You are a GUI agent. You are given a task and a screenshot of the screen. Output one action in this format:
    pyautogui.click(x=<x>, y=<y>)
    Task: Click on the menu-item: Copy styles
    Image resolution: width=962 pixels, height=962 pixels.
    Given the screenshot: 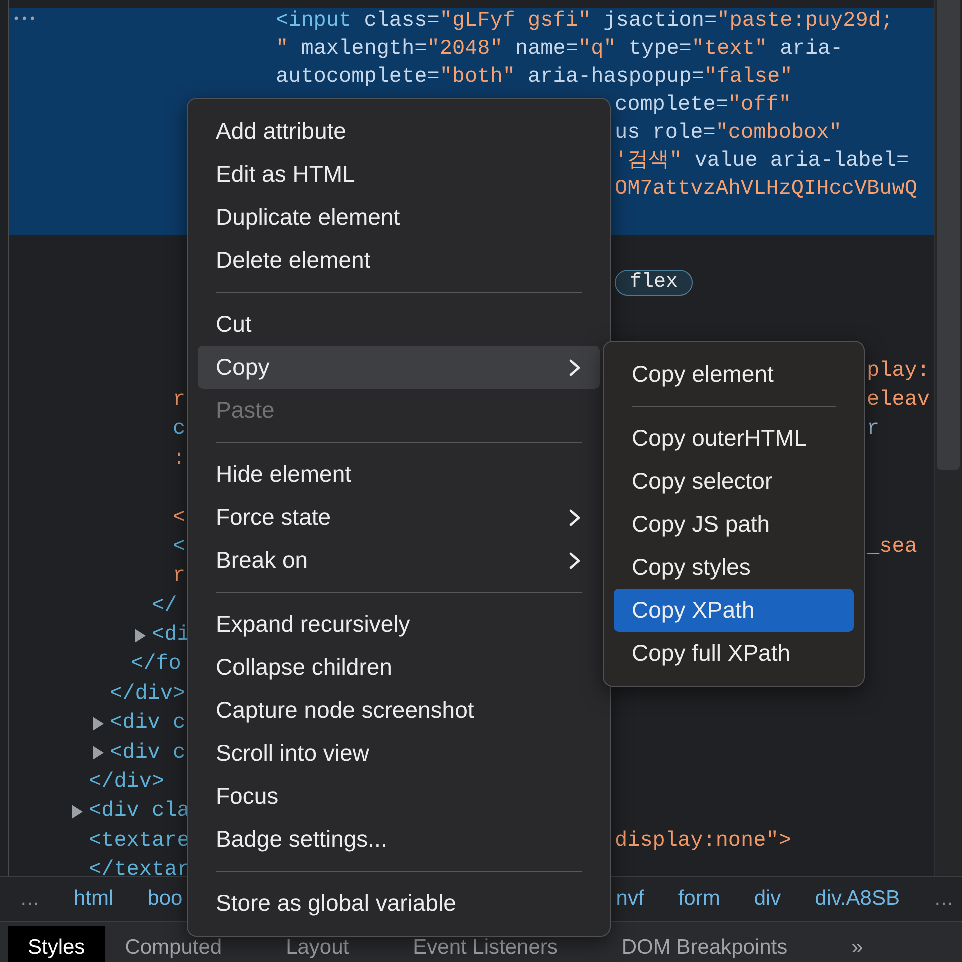 What is the action you would take?
    pyautogui.click(x=734, y=567)
    